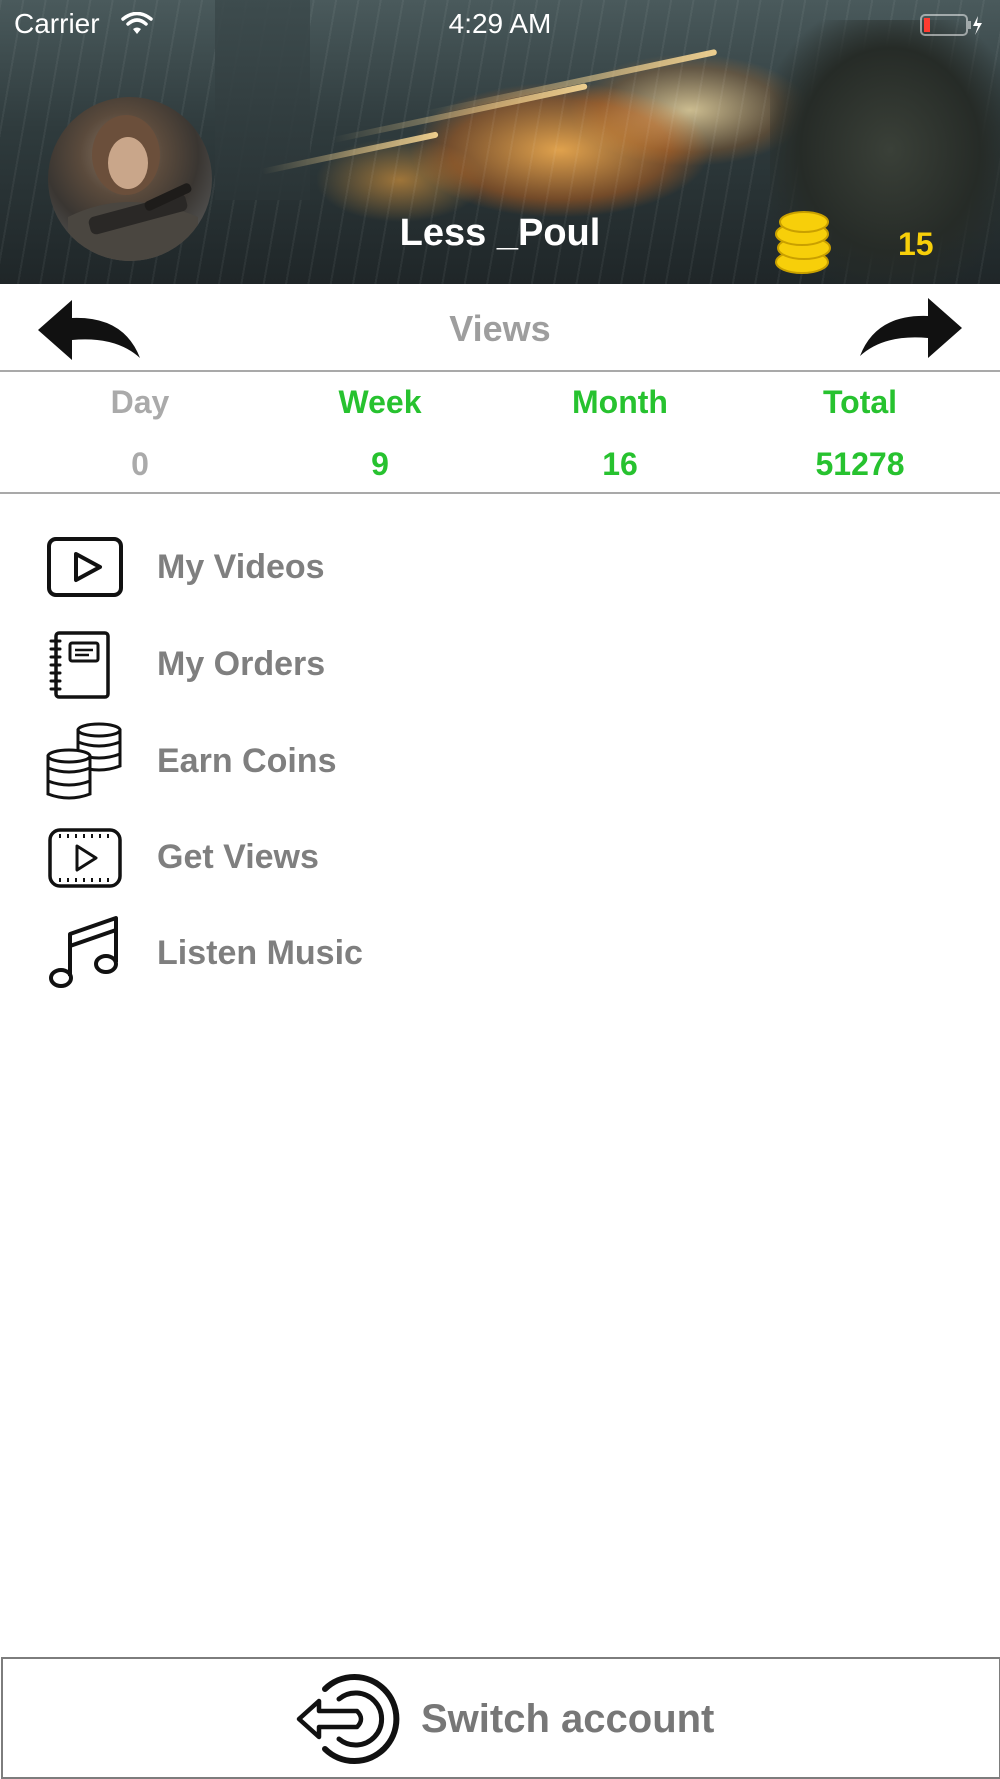 The width and height of the screenshot is (1000, 1779). I want to click on menu-item-label: Get Views, so click(238, 857).